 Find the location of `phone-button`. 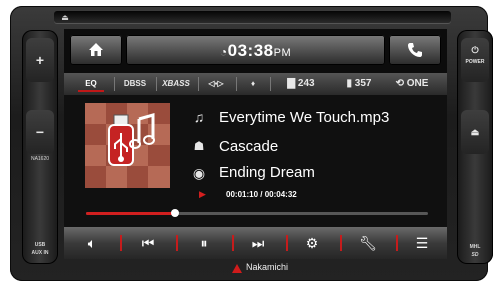

phone-button is located at coordinates (415, 50).